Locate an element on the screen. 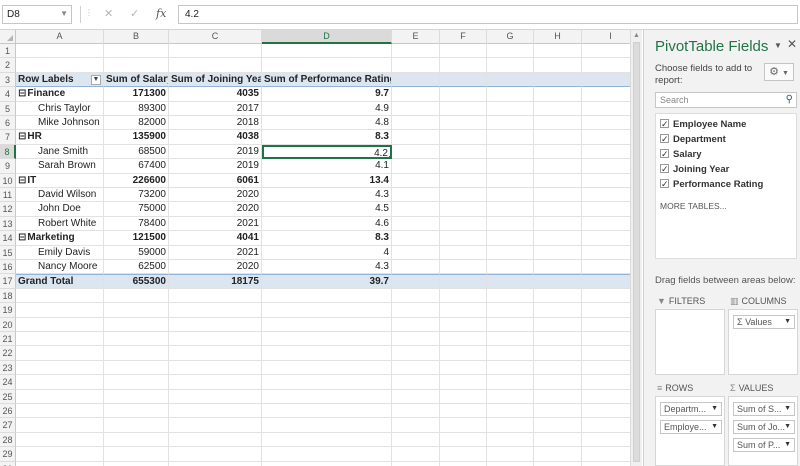  column-header-c: C is located at coordinates (215, 37).